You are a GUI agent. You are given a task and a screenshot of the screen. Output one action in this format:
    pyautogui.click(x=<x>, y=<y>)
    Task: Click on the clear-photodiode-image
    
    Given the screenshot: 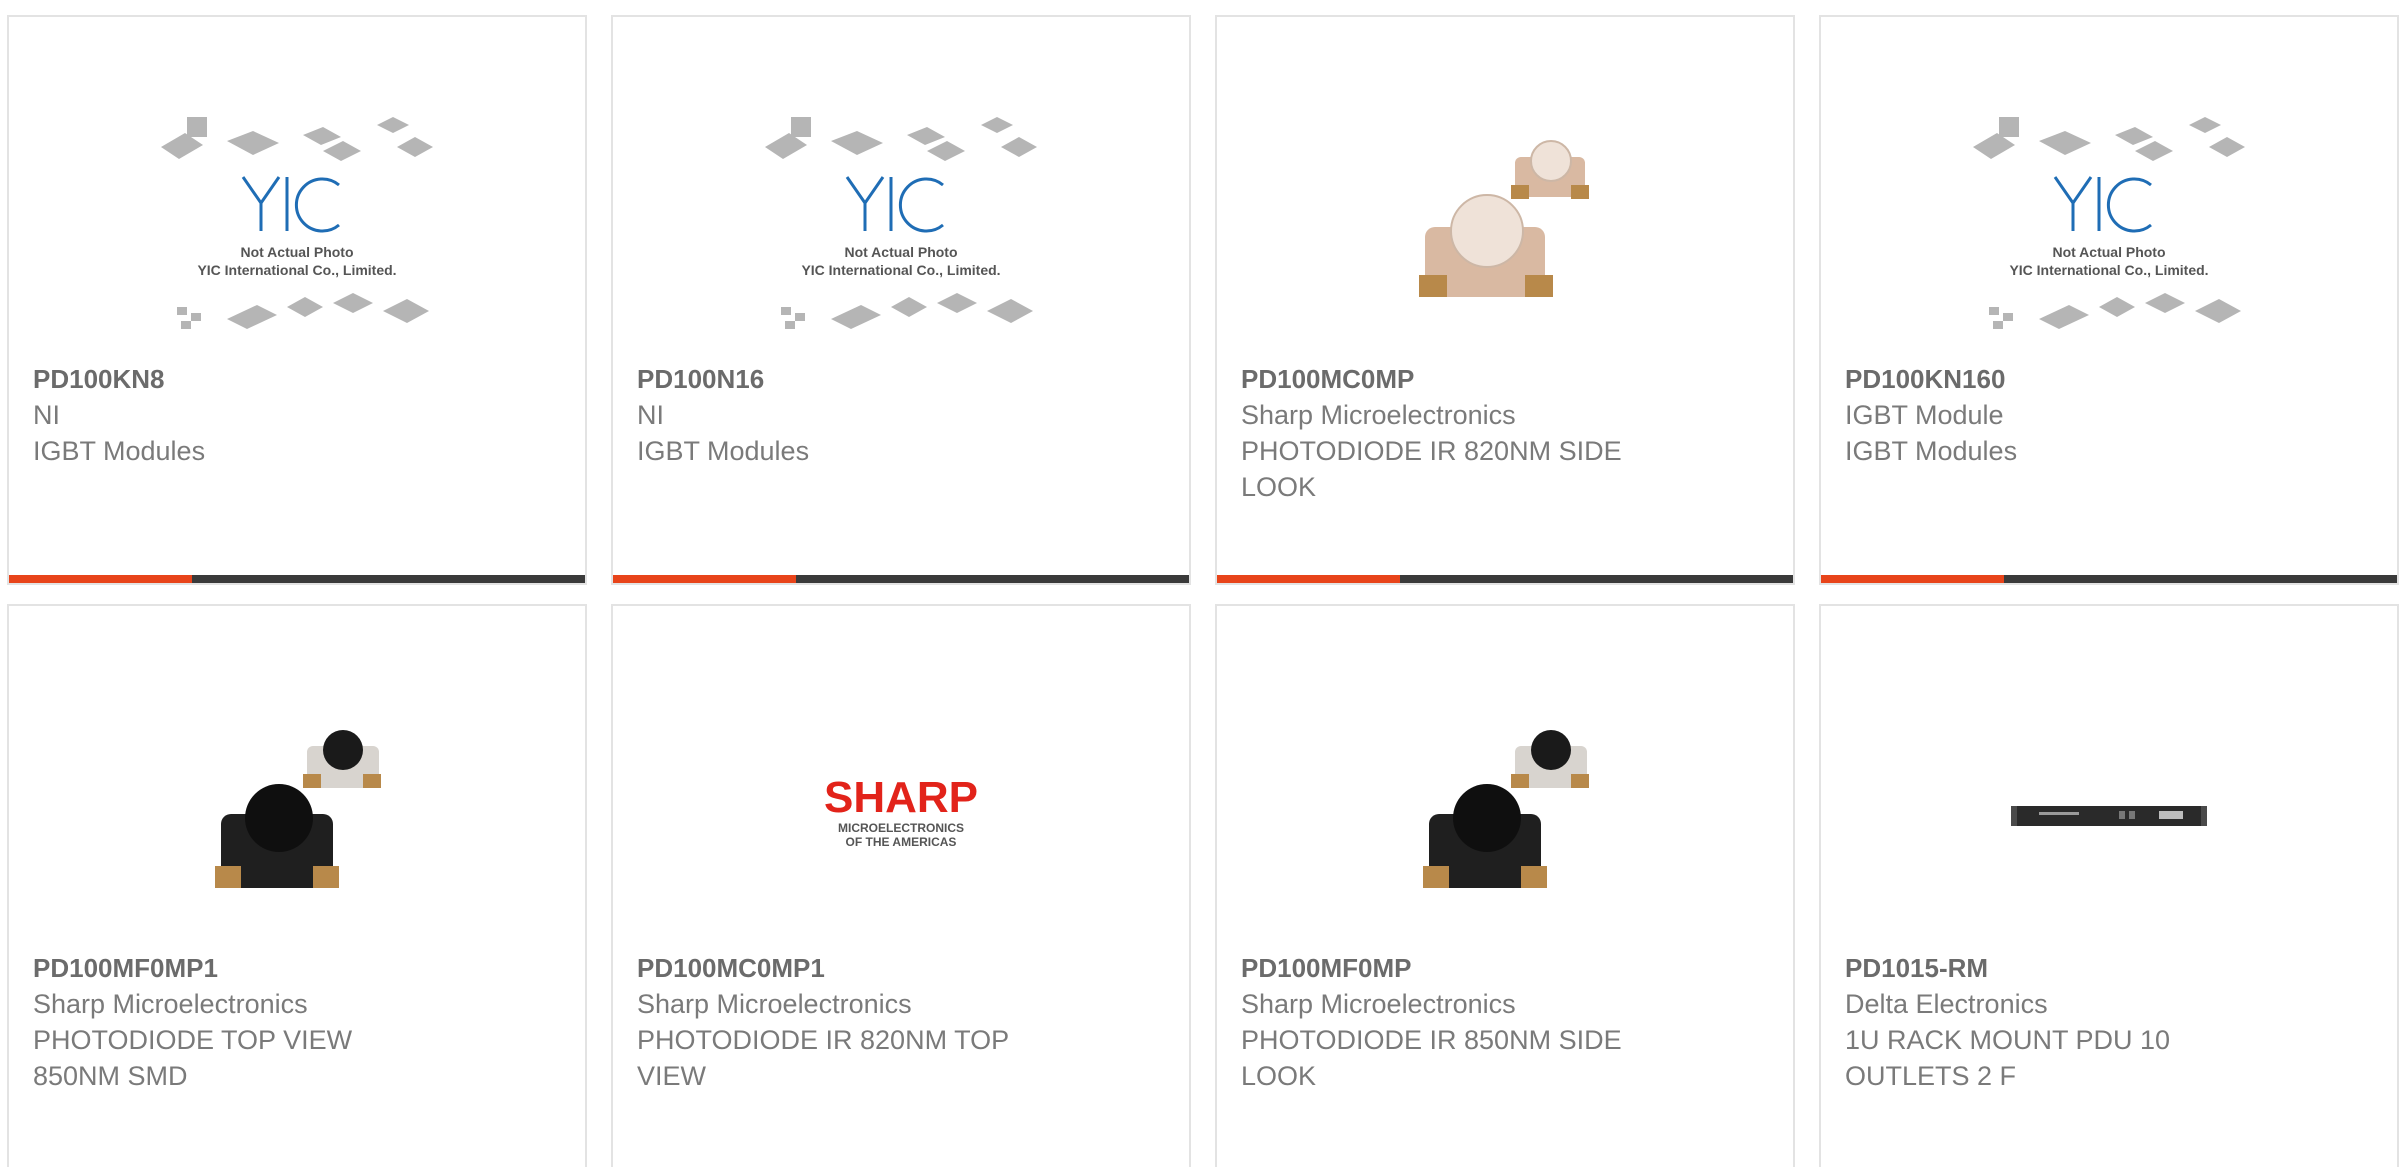 What is the action you would take?
    pyautogui.click(x=1504, y=218)
    